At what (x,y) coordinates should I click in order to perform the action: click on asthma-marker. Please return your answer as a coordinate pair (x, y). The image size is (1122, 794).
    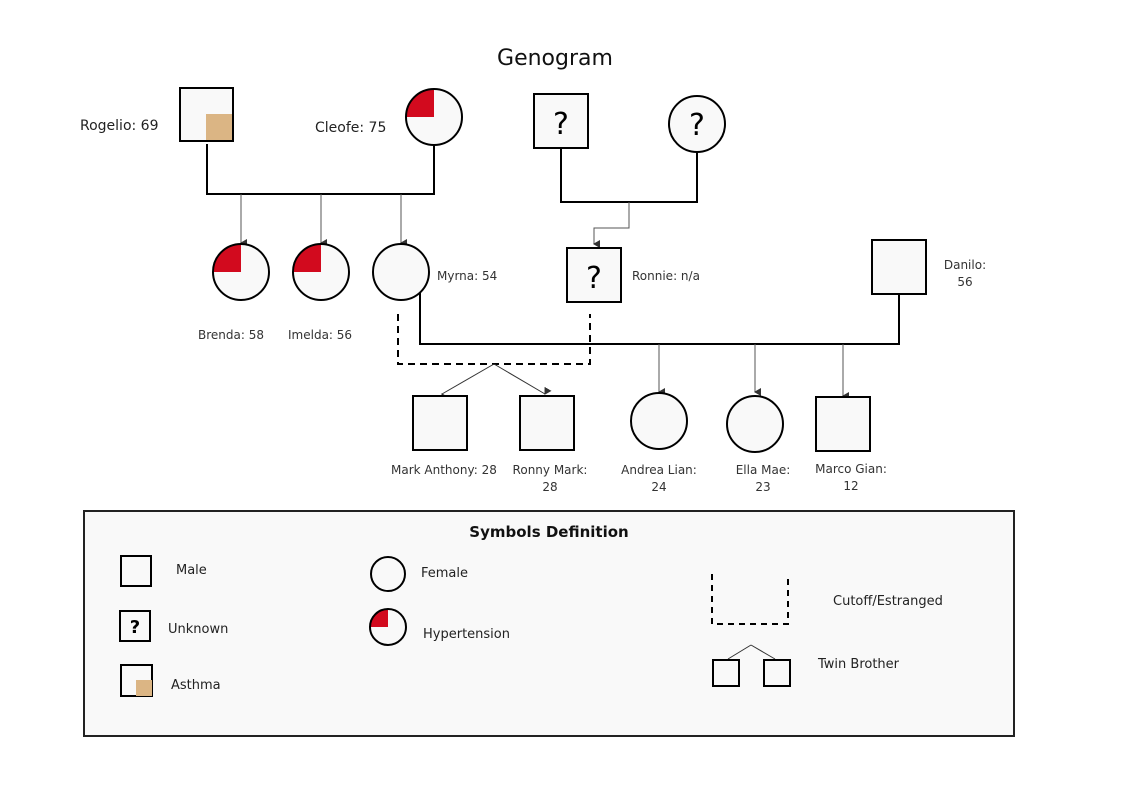
    Looking at the image, I should click on (219, 127).